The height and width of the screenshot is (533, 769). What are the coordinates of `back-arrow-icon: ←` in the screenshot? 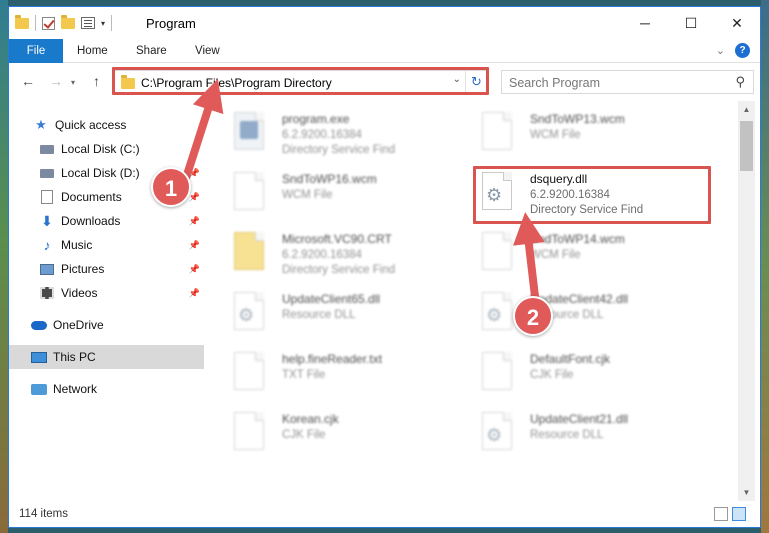 It's located at (28, 81).